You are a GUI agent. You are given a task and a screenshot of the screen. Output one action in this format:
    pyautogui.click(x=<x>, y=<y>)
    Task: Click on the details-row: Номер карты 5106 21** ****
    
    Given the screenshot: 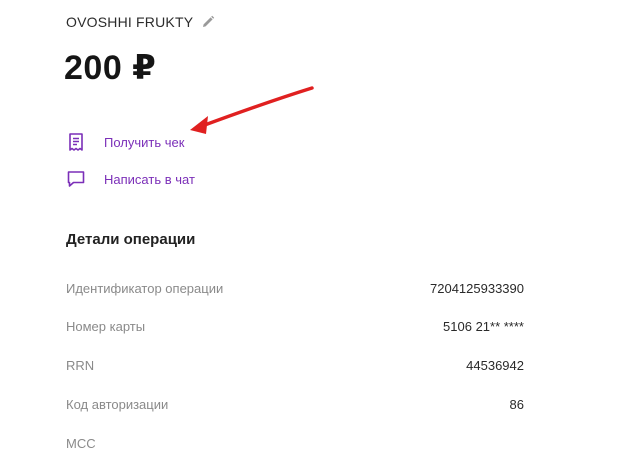 What is the action you would take?
    pyautogui.click(x=295, y=326)
    